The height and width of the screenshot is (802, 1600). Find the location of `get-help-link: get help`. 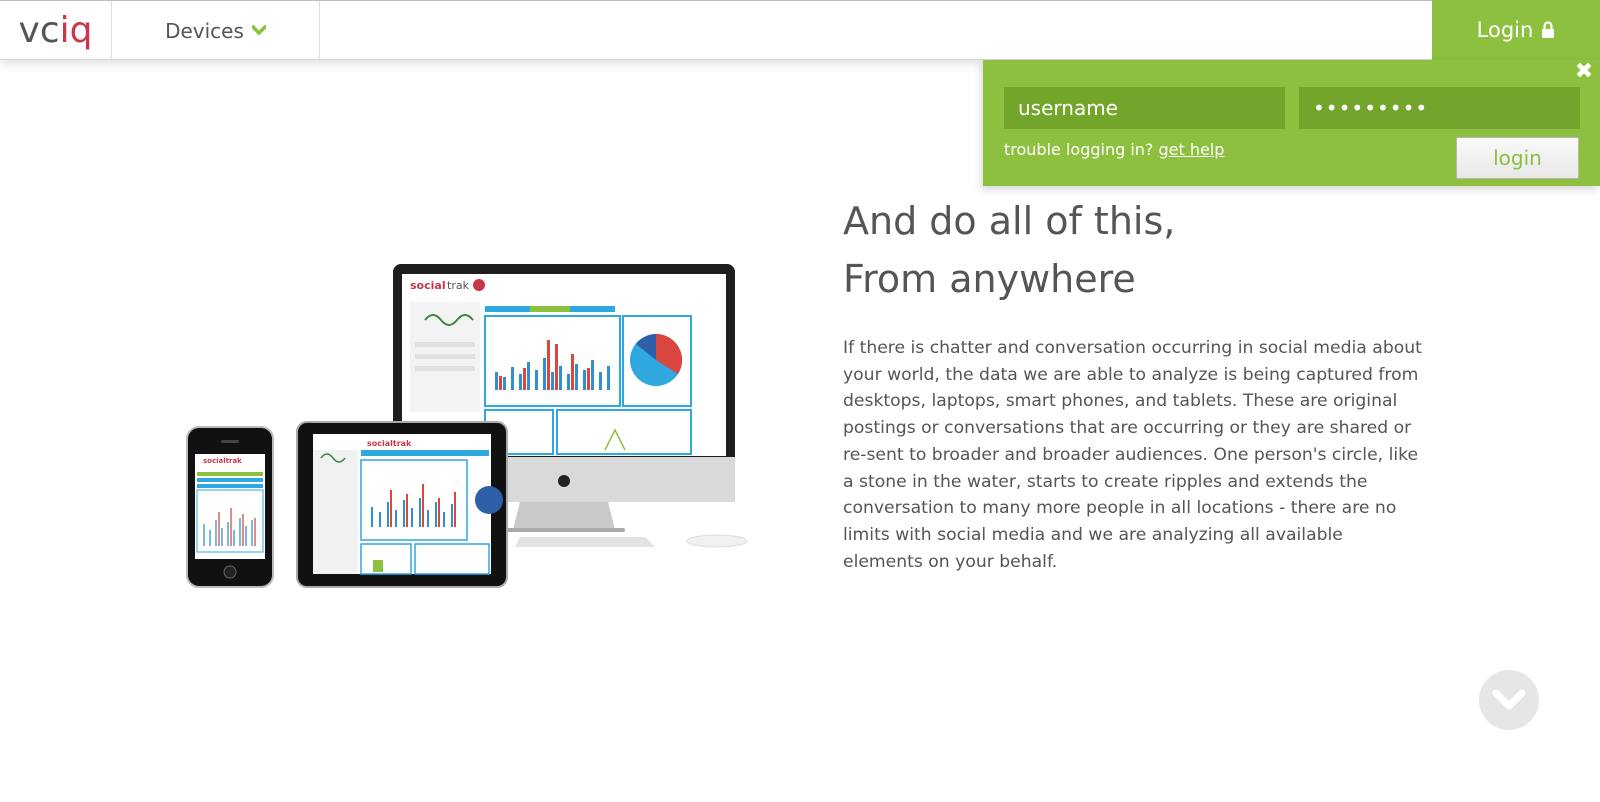

get-help-link: get help is located at coordinates (1192, 149).